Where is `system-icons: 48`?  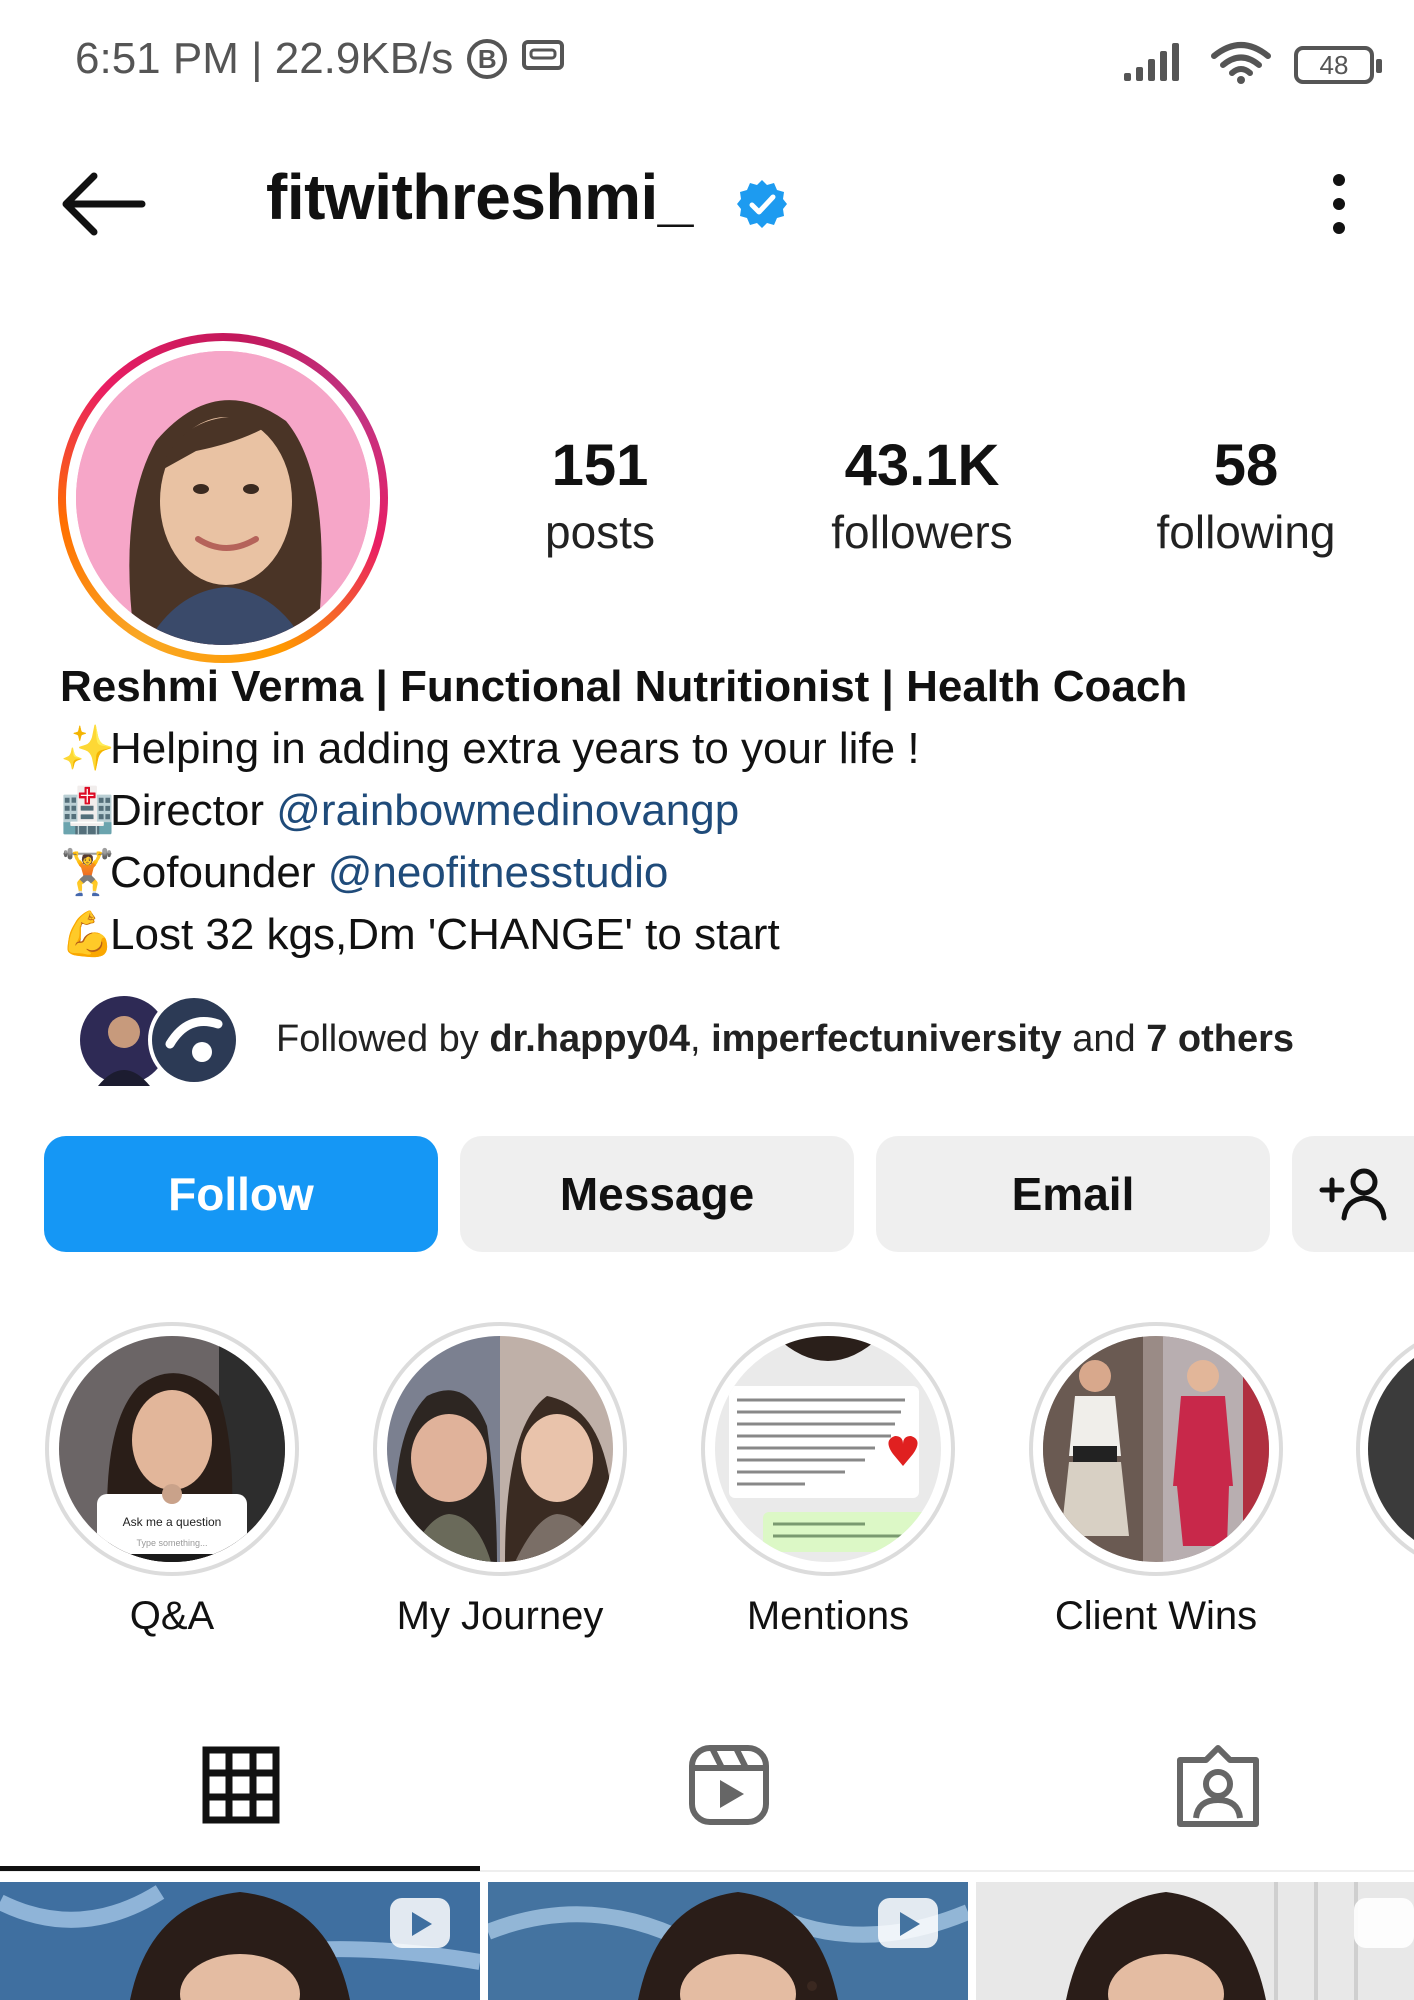 system-icons: 48 is located at coordinates (1252, 64).